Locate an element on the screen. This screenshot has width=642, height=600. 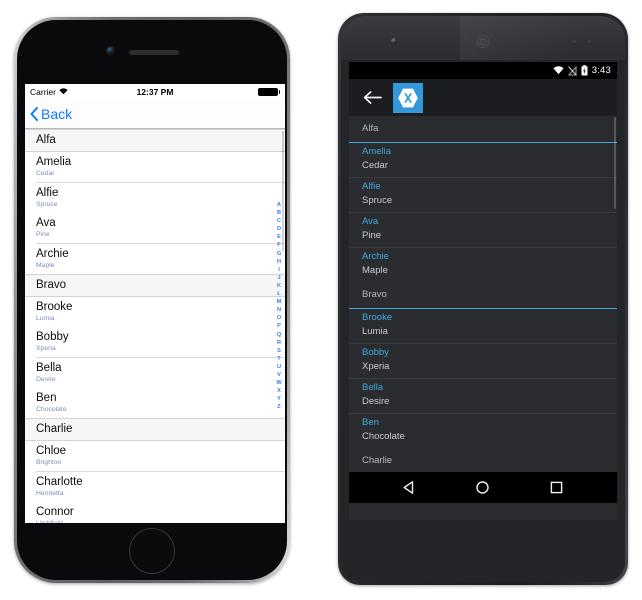
list-item-subtitle: Brighton is located at coordinates (49, 462).